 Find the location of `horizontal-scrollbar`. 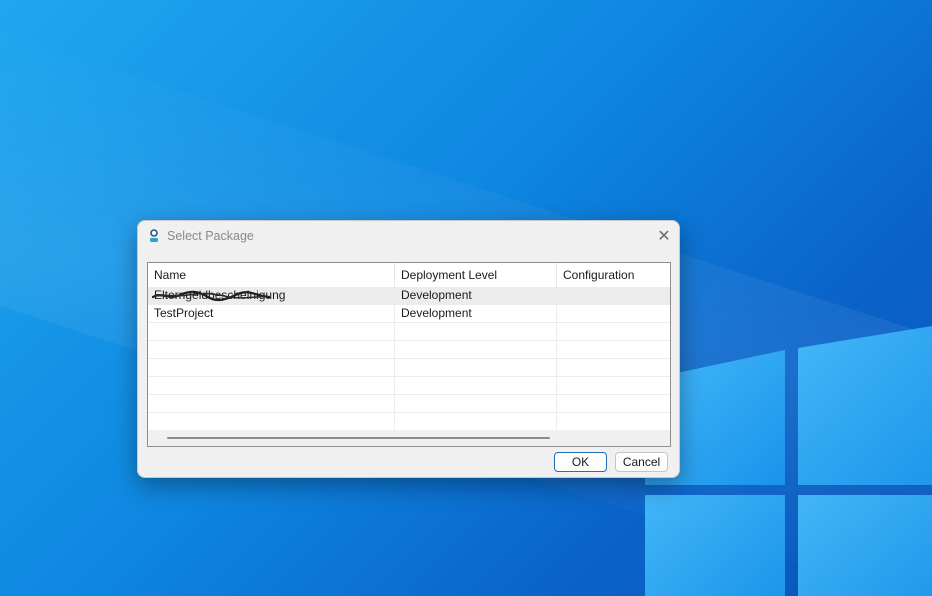

horizontal-scrollbar is located at coordinates (409, 438).